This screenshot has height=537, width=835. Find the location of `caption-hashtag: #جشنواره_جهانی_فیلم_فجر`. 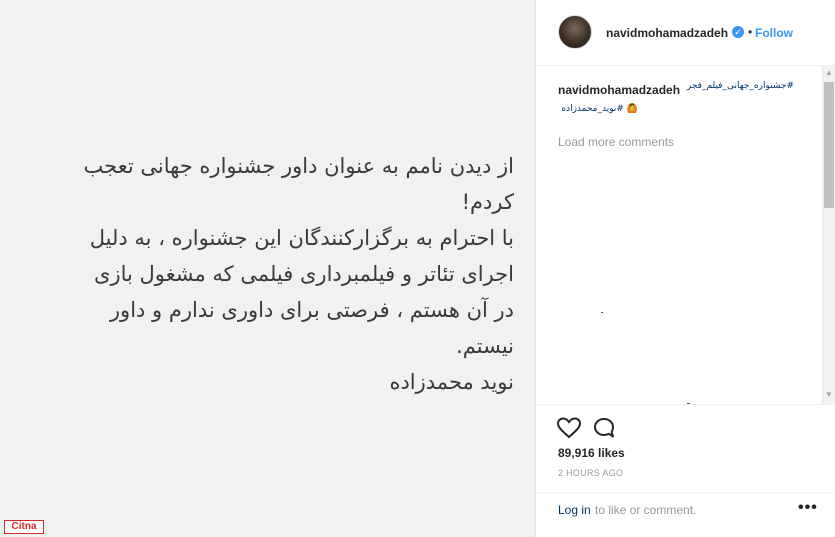

caption-hashtag: #جشنواره_جهانی_فیلم_فجر is located at coordinates (740, 86).